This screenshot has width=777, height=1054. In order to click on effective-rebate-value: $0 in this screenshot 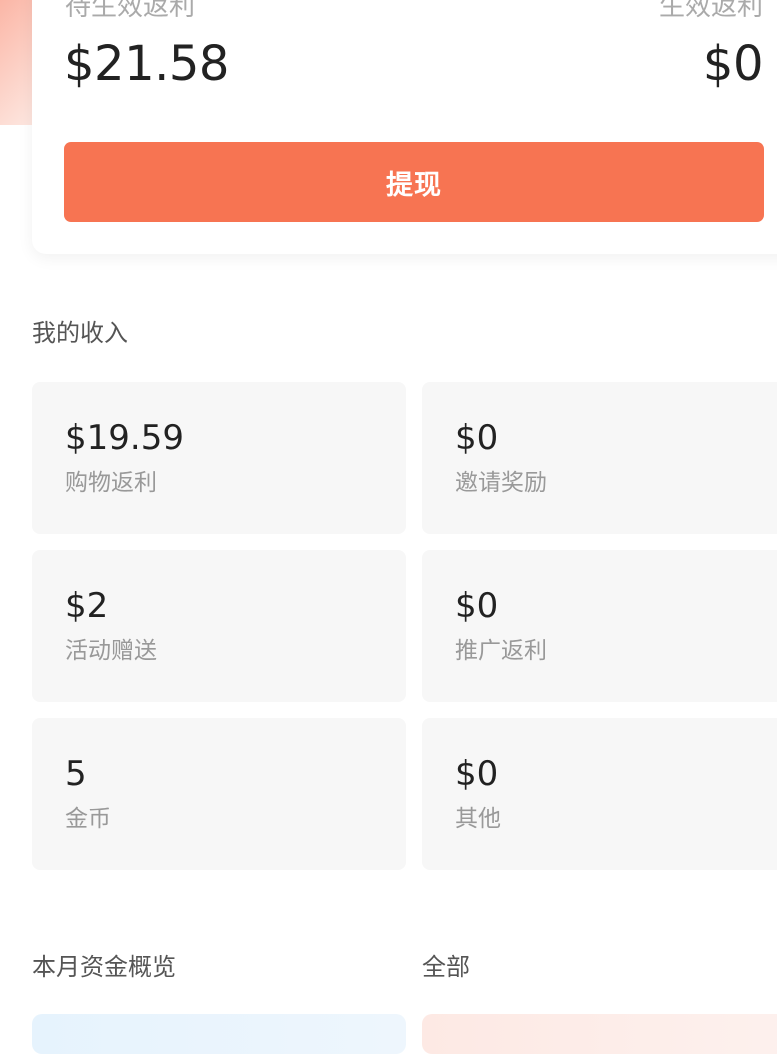, I will do `click(733, 64)`.